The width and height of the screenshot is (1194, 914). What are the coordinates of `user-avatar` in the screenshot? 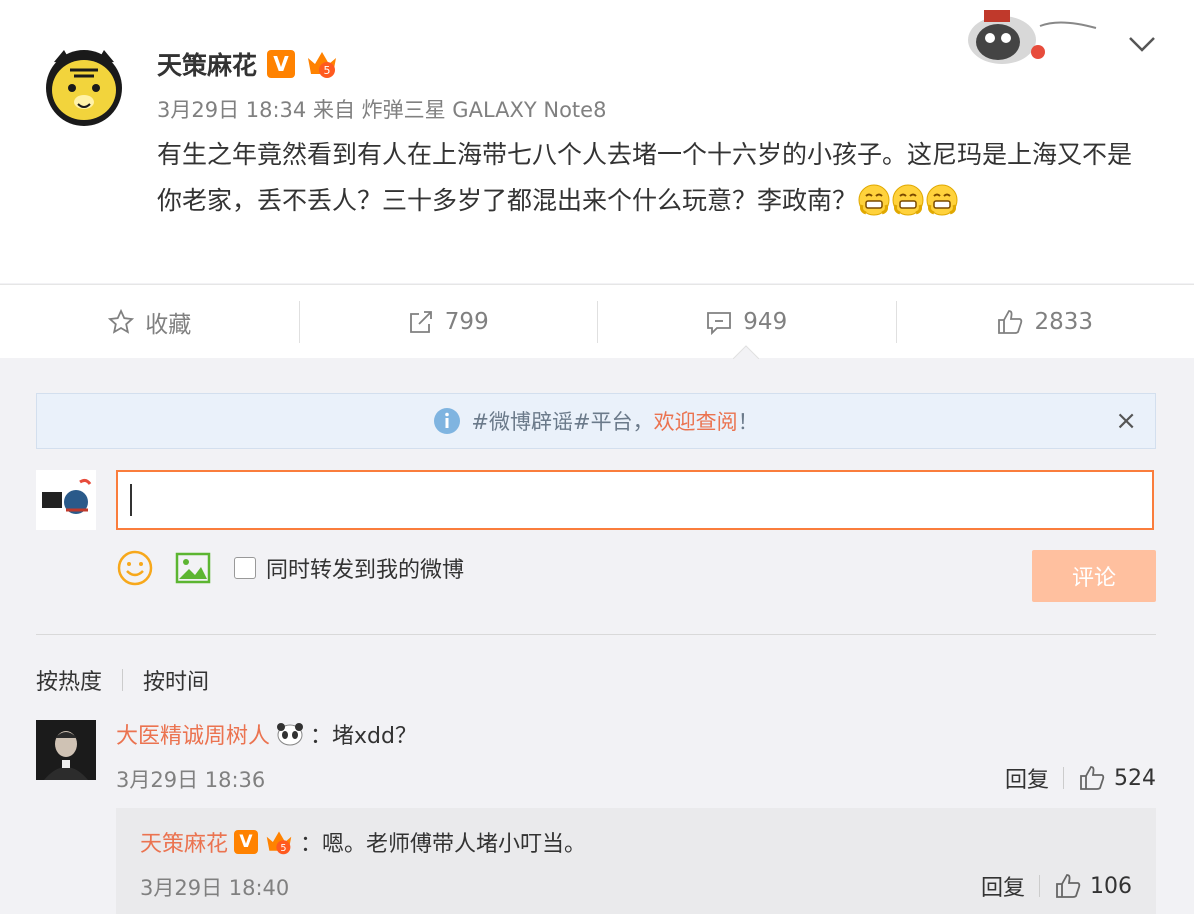 It's located at (84, 86).